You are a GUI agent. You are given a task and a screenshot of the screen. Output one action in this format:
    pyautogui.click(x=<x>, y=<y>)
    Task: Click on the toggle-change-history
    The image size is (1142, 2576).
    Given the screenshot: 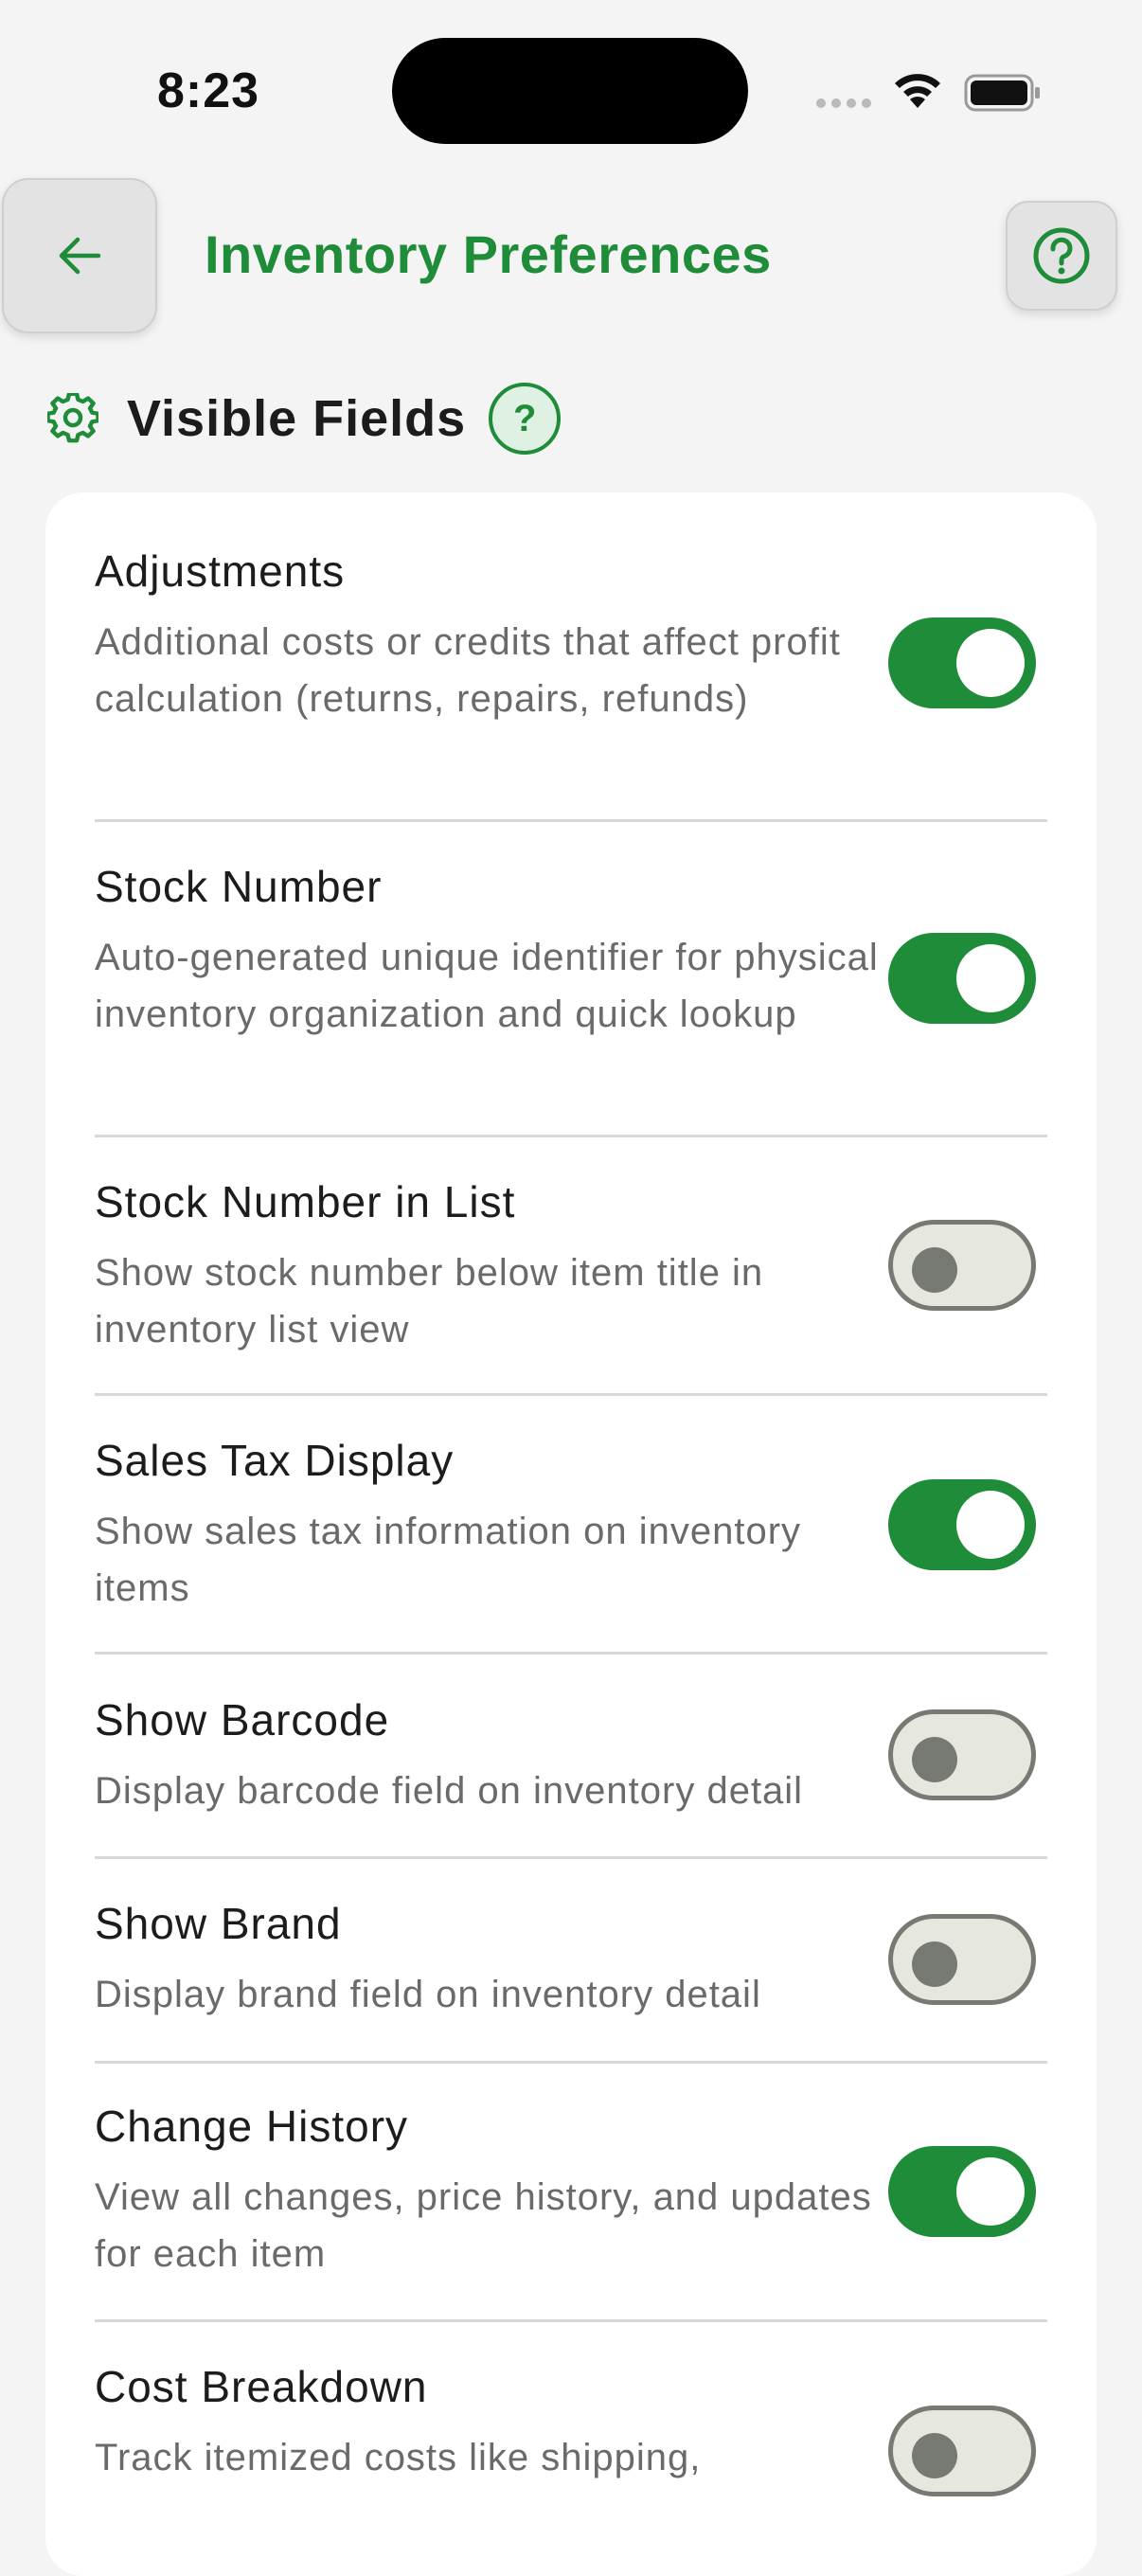 What is the action you would take?
    pyautogui.click(x=962, y=2191)
    